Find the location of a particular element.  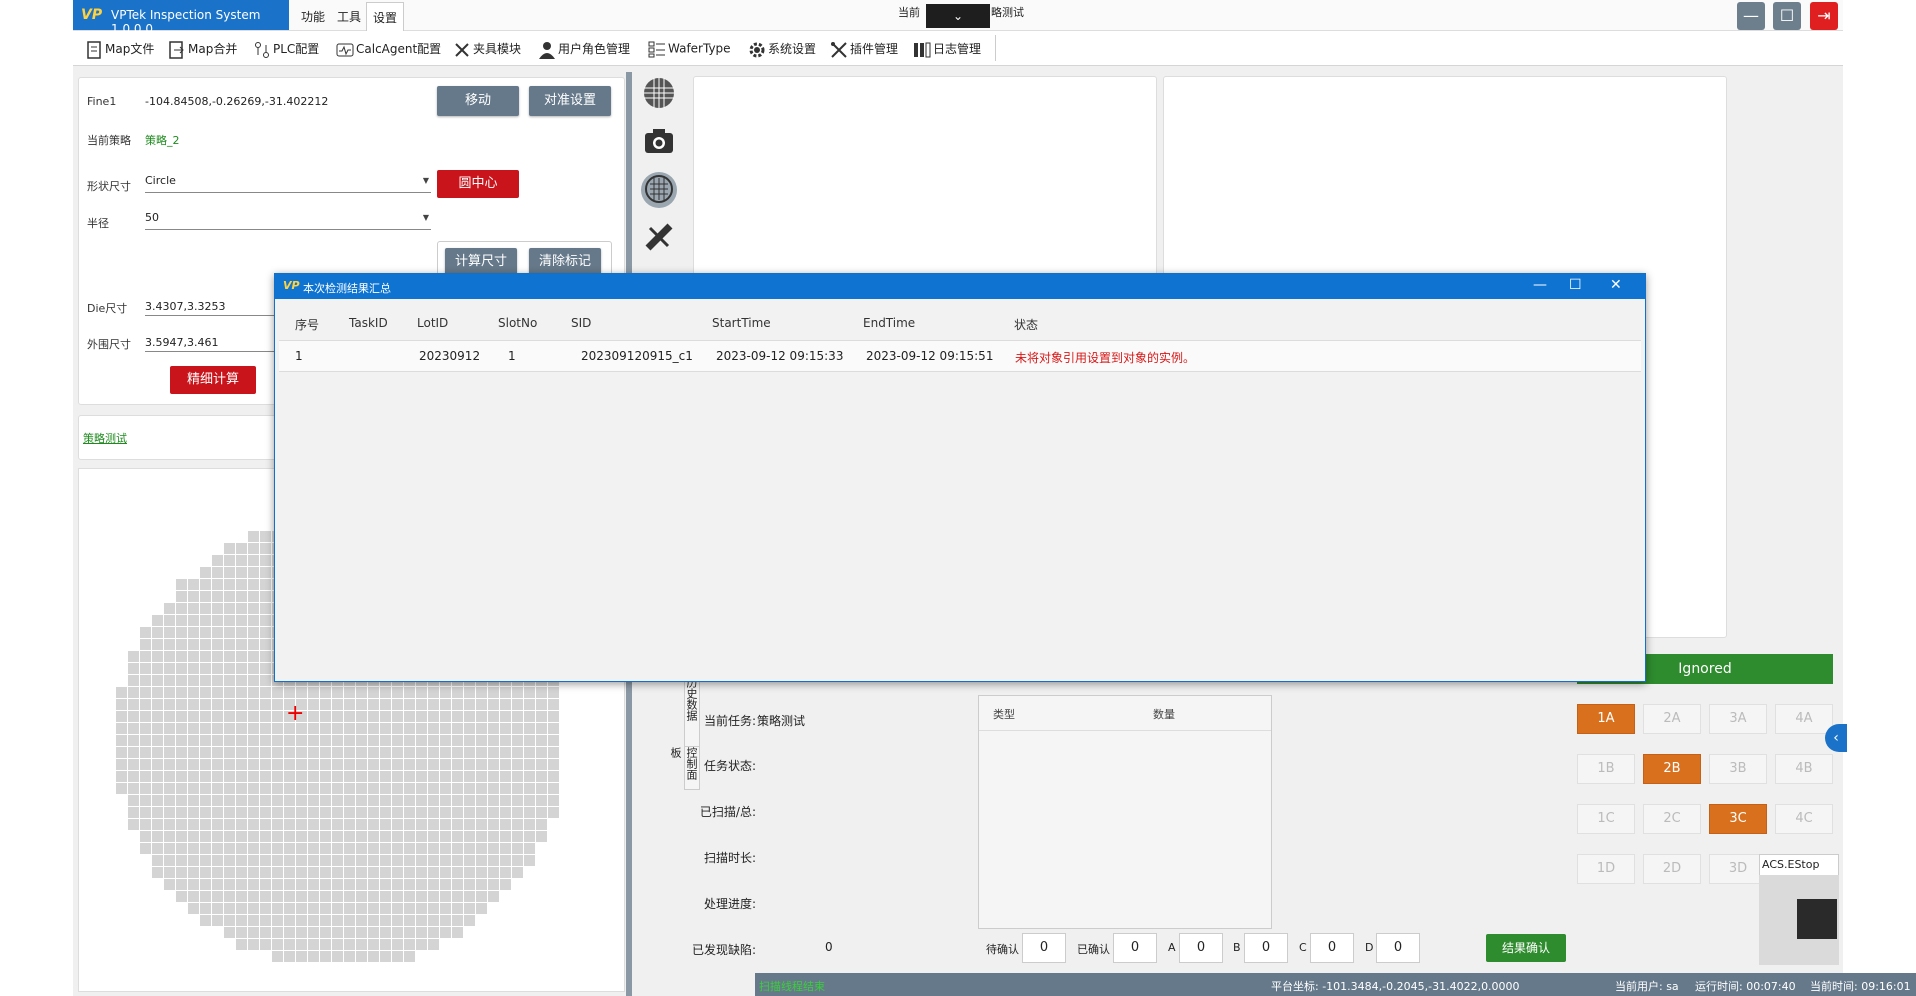

slot-button-2d: 2D is located at coordinates (1672, 869).